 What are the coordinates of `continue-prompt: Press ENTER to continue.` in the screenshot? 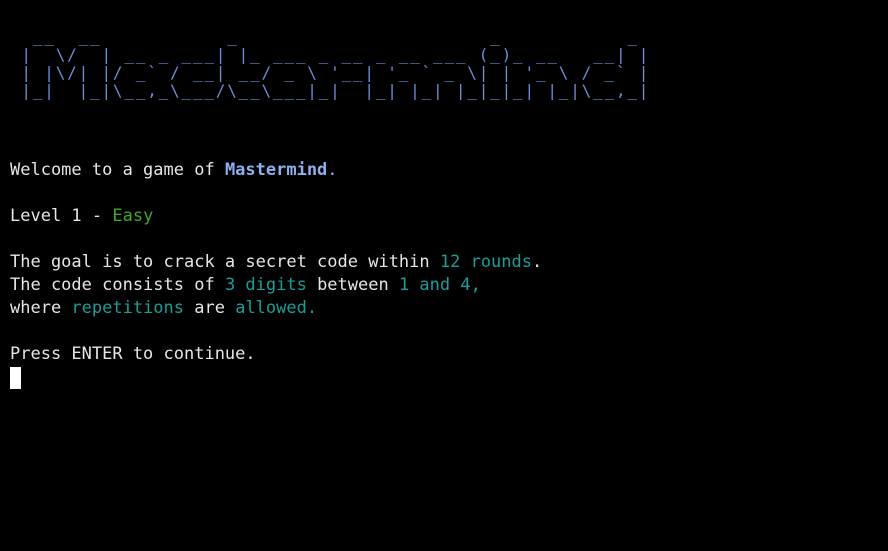 It's located at (133, 354).